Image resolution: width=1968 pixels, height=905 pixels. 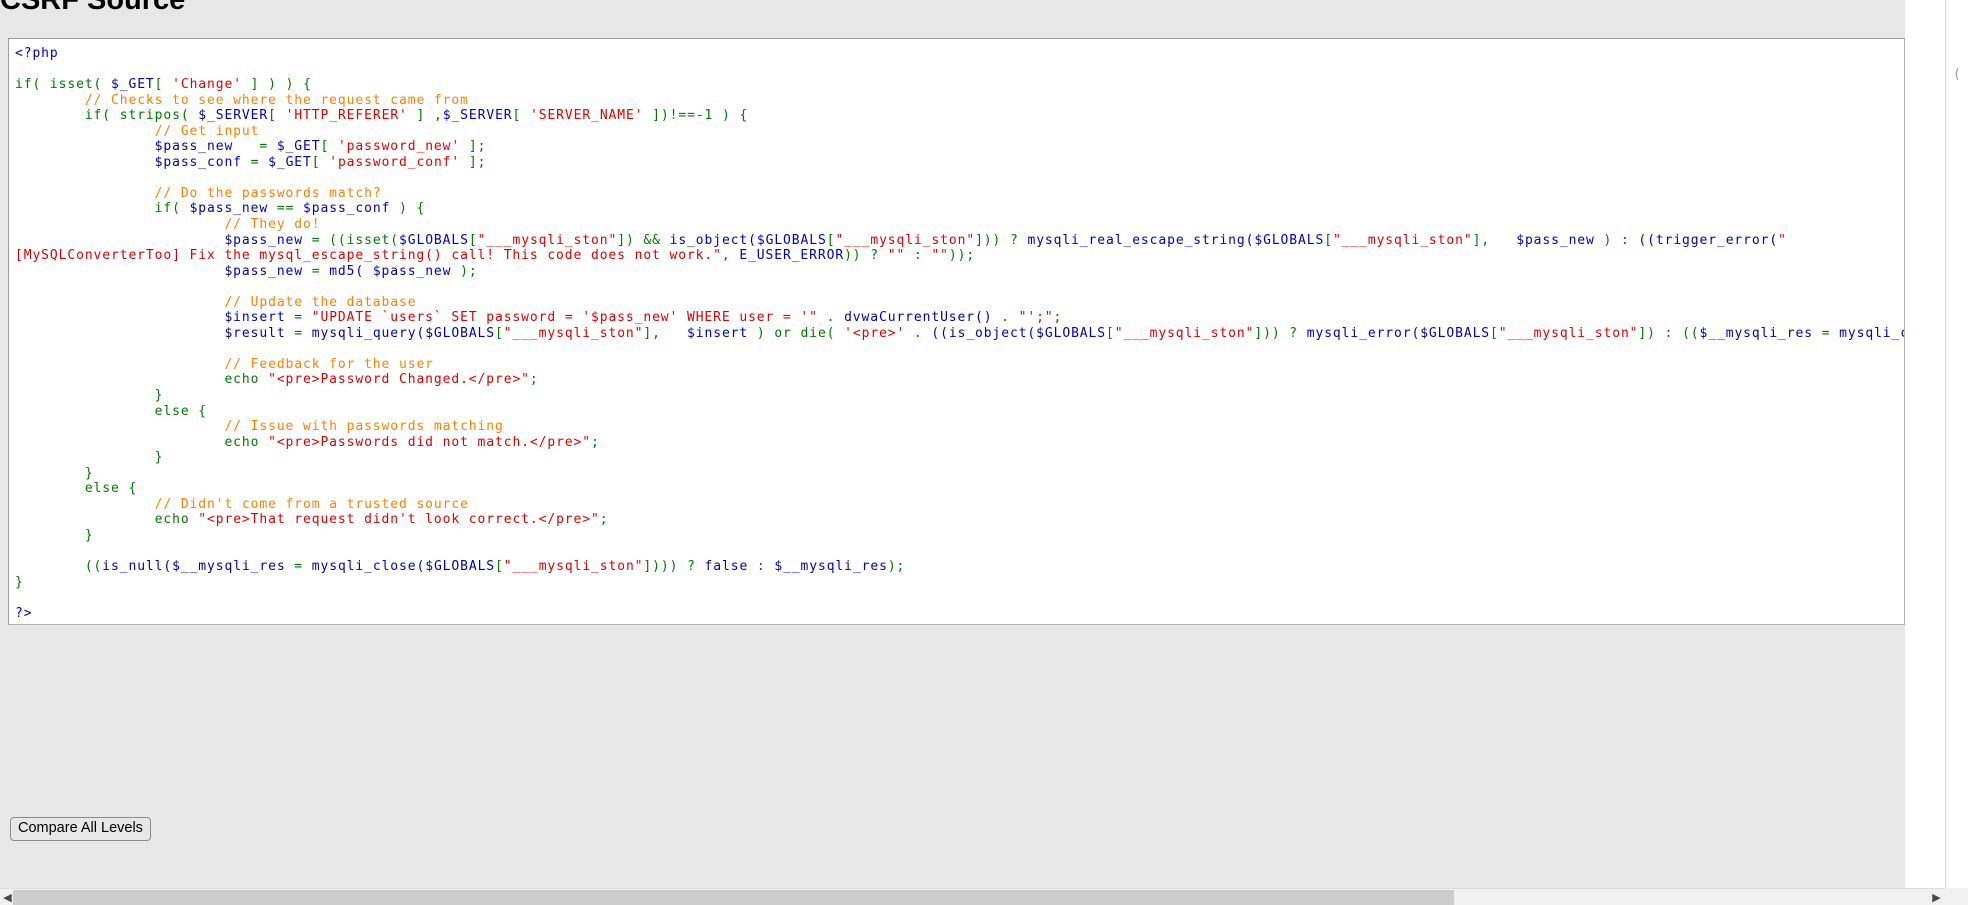 I want to click on code-token: = ((, so click(x=325, y=240).